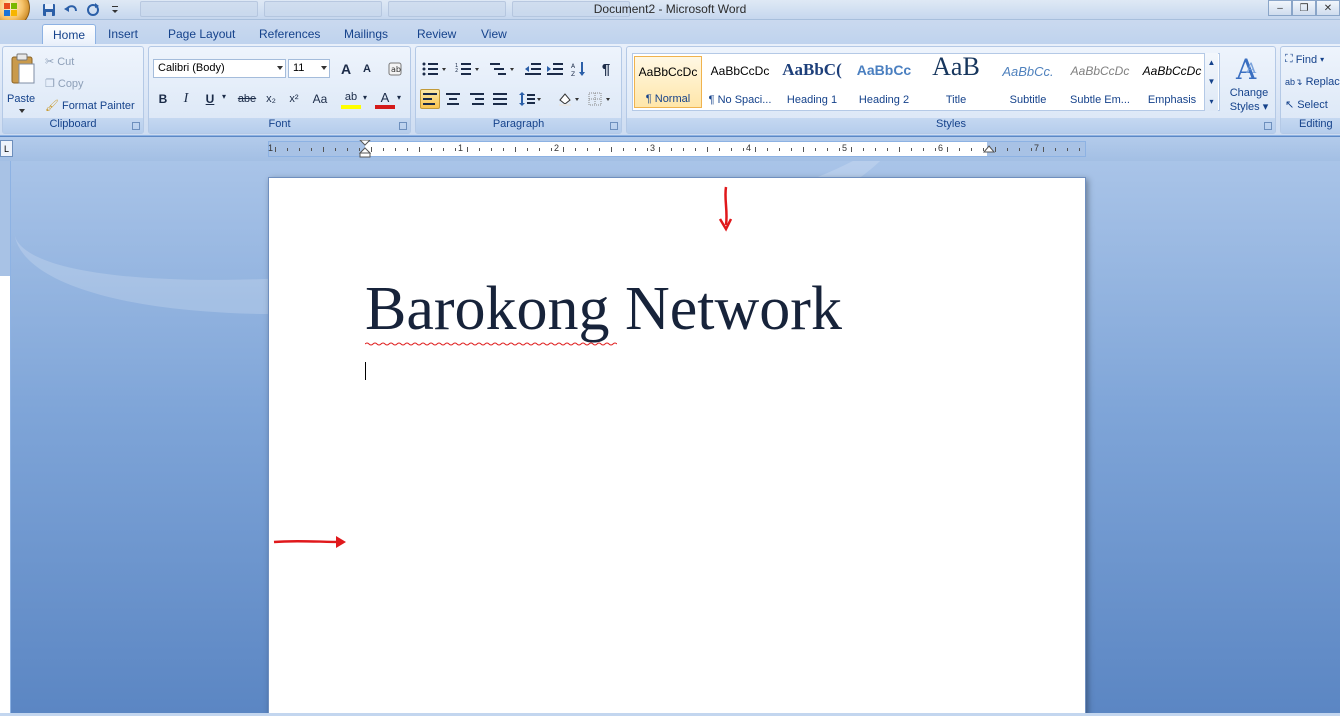 The width and height of the screenshot is (1340, 716). Describe the element at coordinates (603, 309) in the screenshot. I see `document-heading: Barokong Network` at that location.